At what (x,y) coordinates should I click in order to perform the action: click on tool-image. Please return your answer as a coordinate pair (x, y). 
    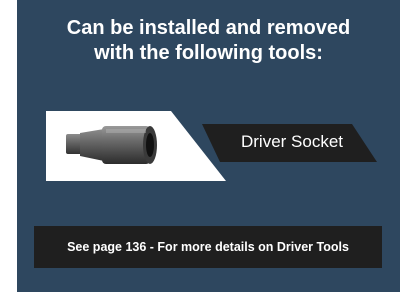
    Looking at the image, I should click on (136, 146).